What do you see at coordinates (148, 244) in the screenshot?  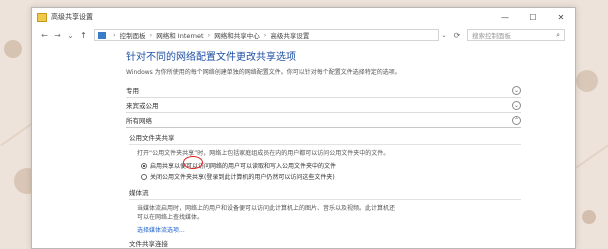 I see `file-sharing-connections-title: 文件共享连接` at bounding box center [148, 244].